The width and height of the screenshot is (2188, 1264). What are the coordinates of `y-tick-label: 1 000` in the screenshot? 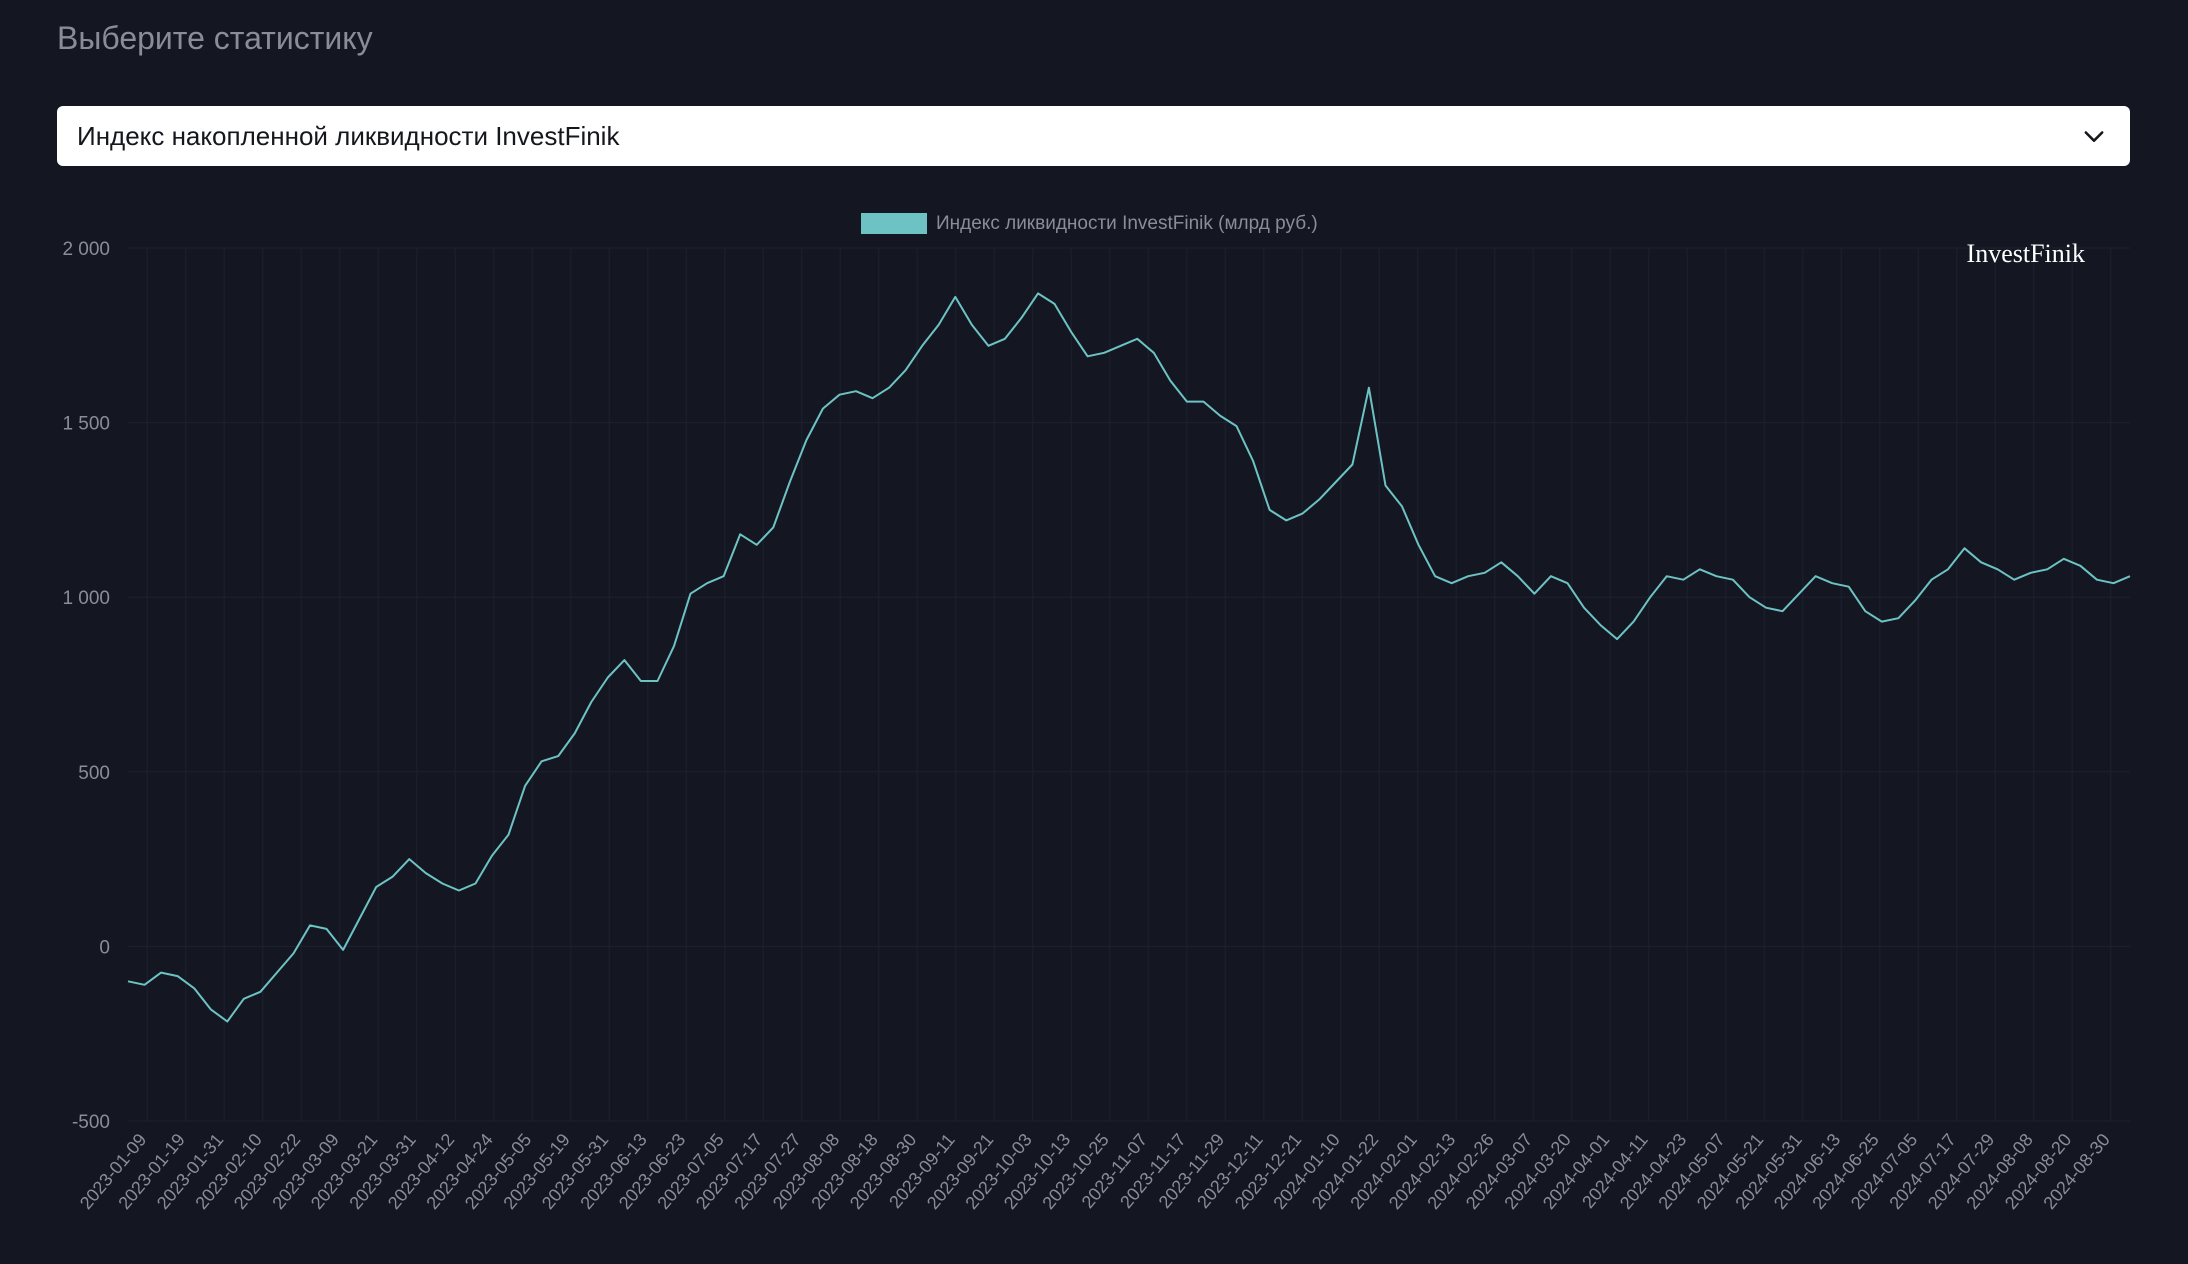 It's located at (86, 598).